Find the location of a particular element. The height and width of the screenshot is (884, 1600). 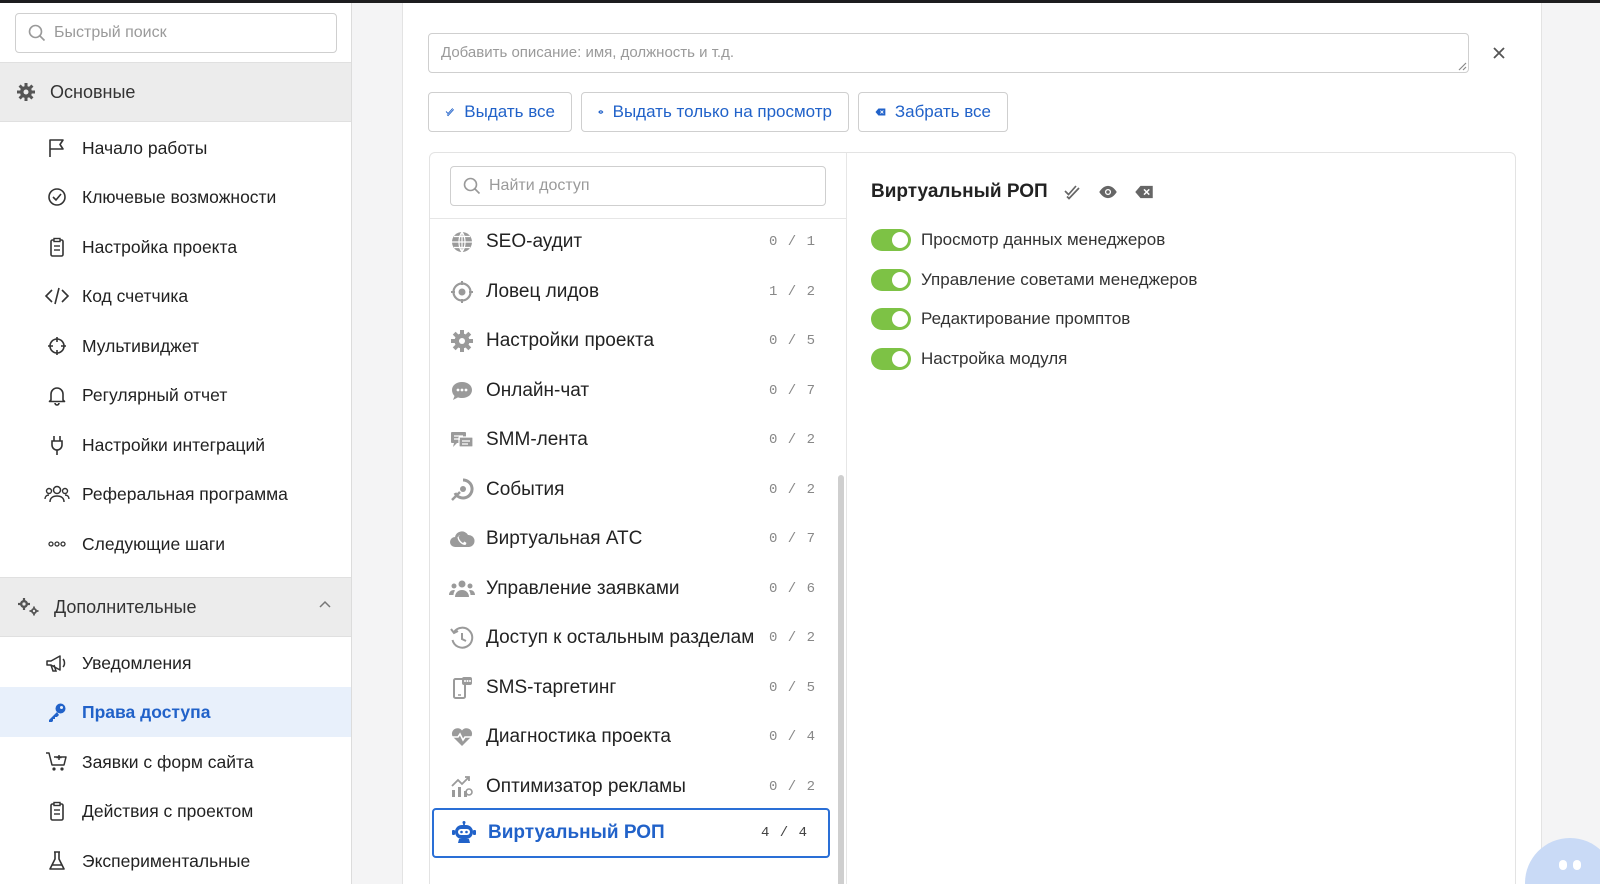

permission-row: Настройка модуля is located at coordinates (969, 359).